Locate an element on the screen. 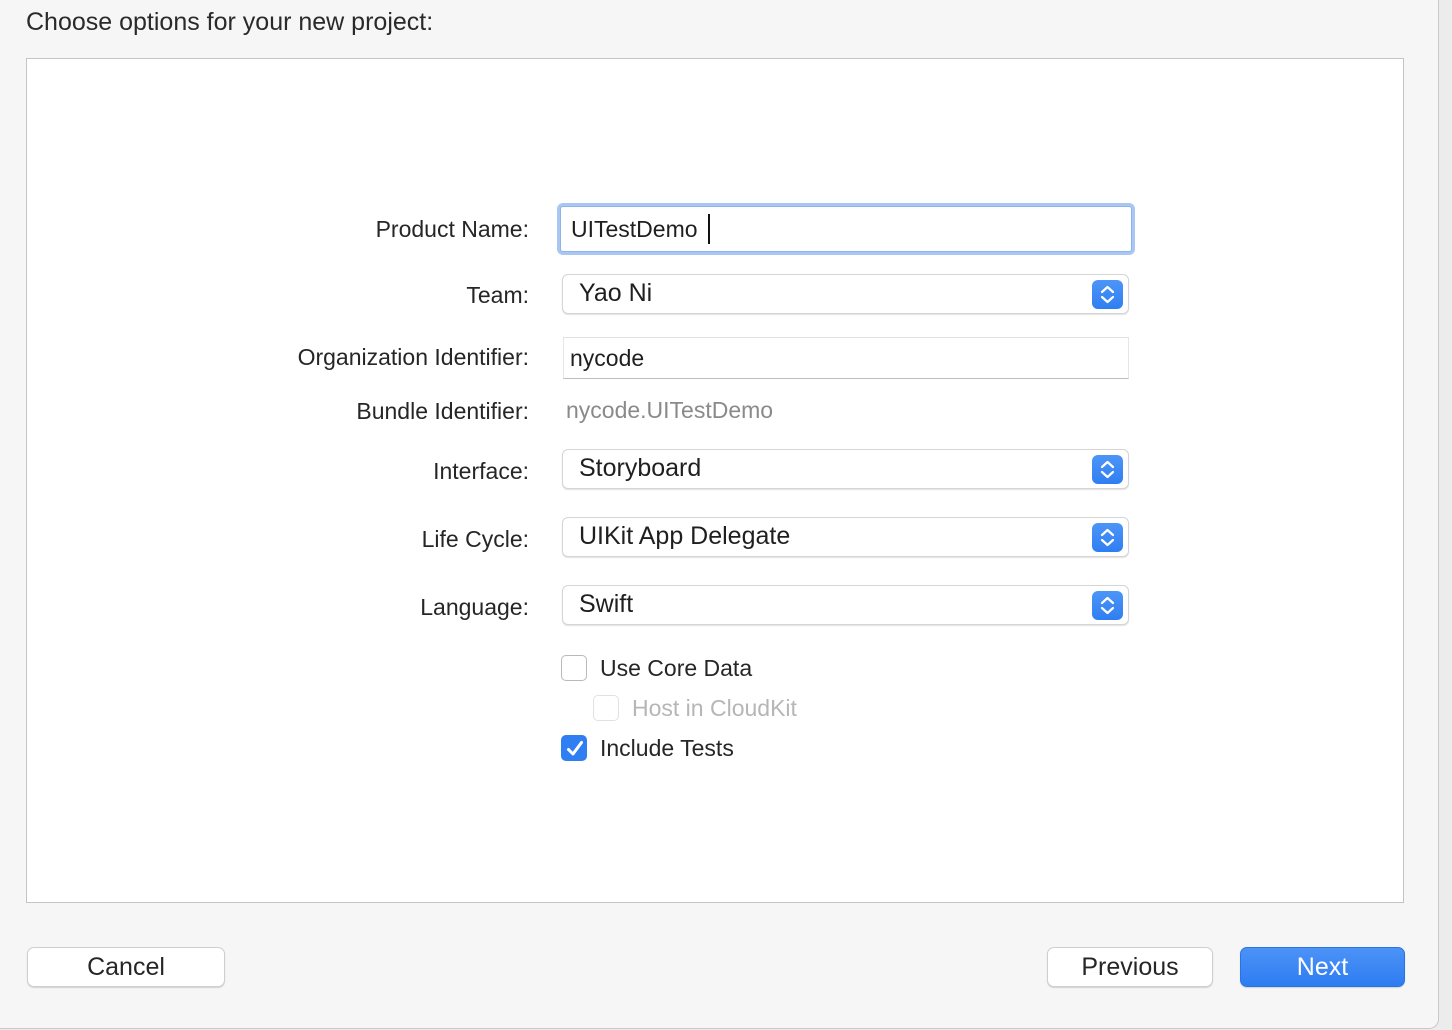  life-cycle-label: Life Cycle: is located at coordinates (475, 539).